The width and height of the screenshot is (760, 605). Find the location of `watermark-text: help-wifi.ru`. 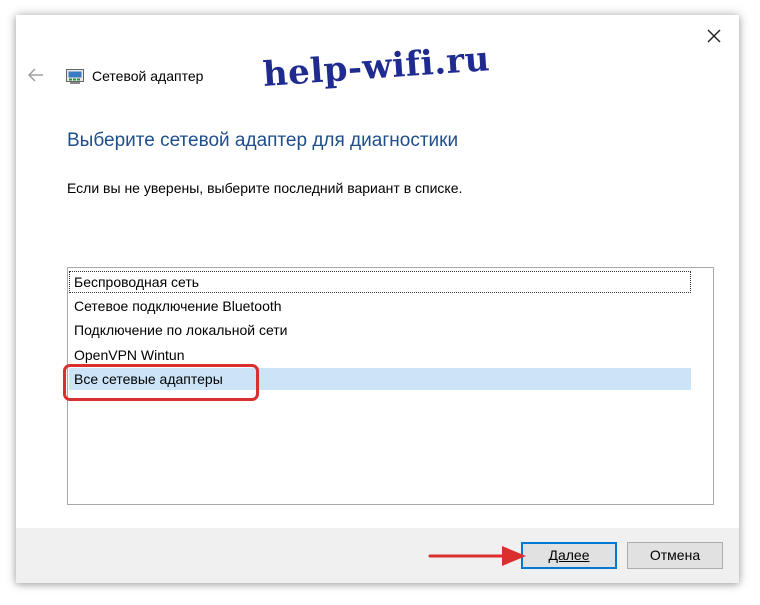

watermark-text: help-wifi.ru is located at coordinates (376, 67).